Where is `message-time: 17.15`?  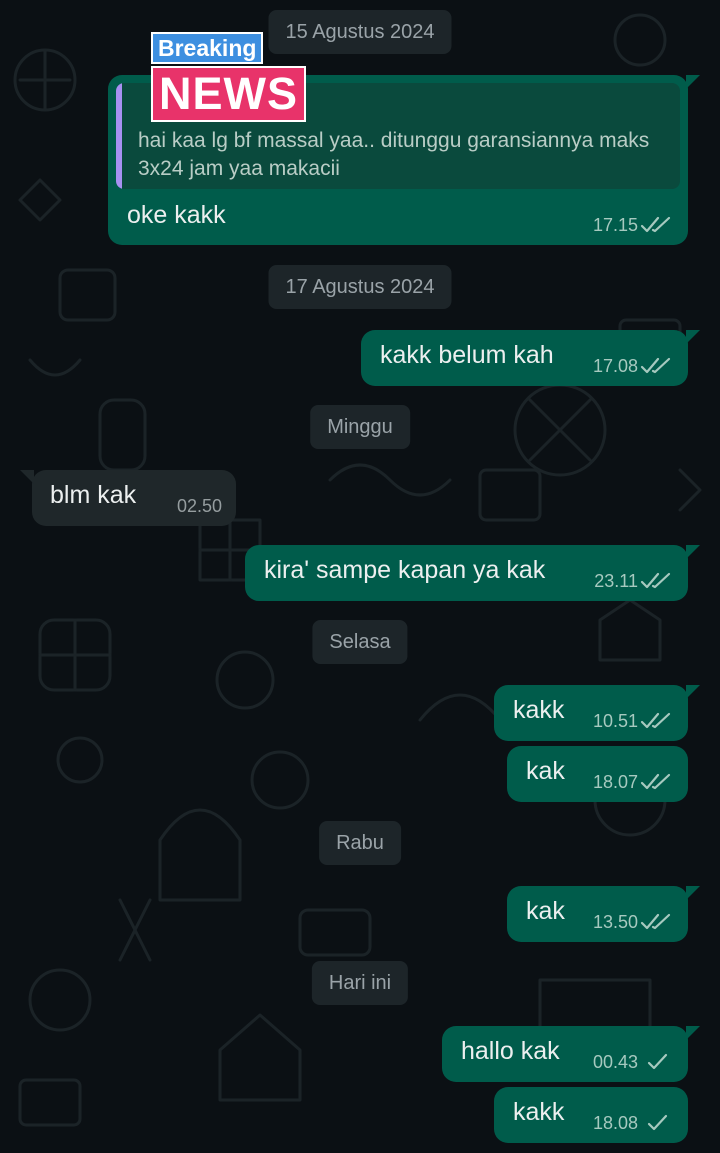 message-time: 17.15 is located at coordinates (615, 225).